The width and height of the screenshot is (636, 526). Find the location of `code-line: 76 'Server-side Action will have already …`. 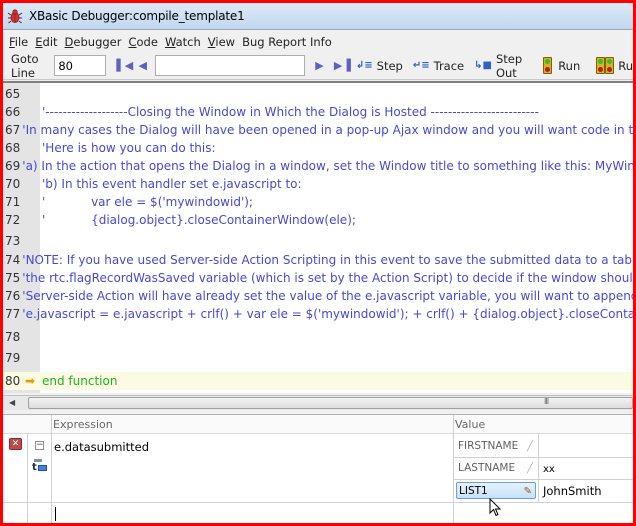

code-line: 76 'Server-side Action will have already … is located at coordinates (318, 296).